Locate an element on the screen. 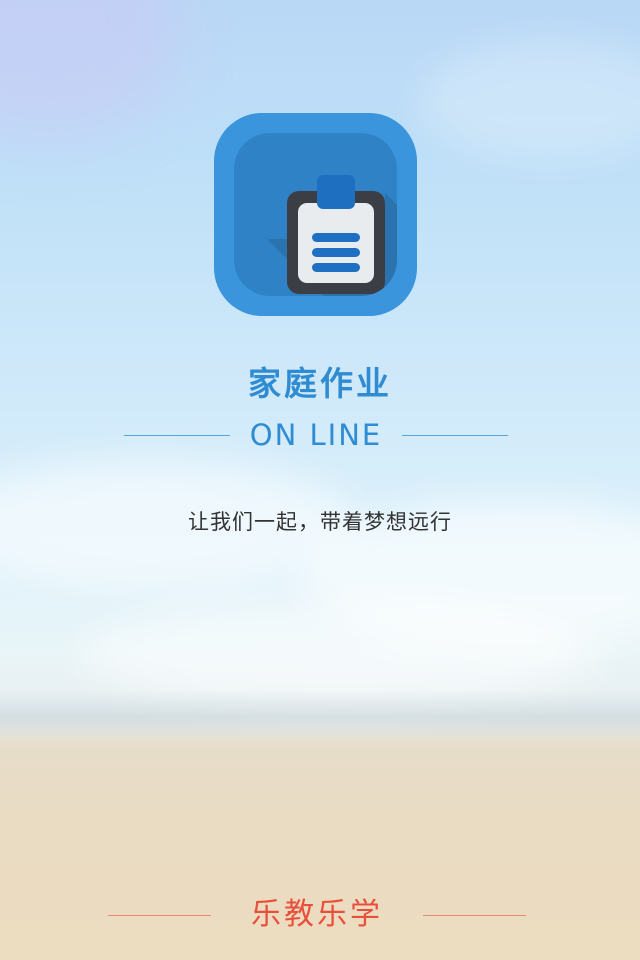 The height and width of the screenshot is (960, 640). app-title: 家庭作业 is located at coordinates (320, 383).